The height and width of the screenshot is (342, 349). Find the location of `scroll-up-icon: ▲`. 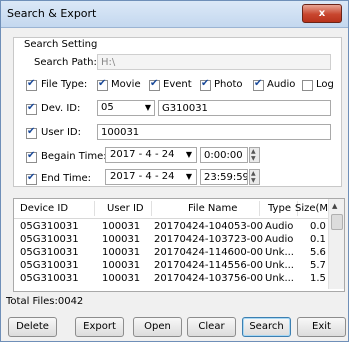

scroll-up-icon: ▲ is located at coordinates (334, 206).